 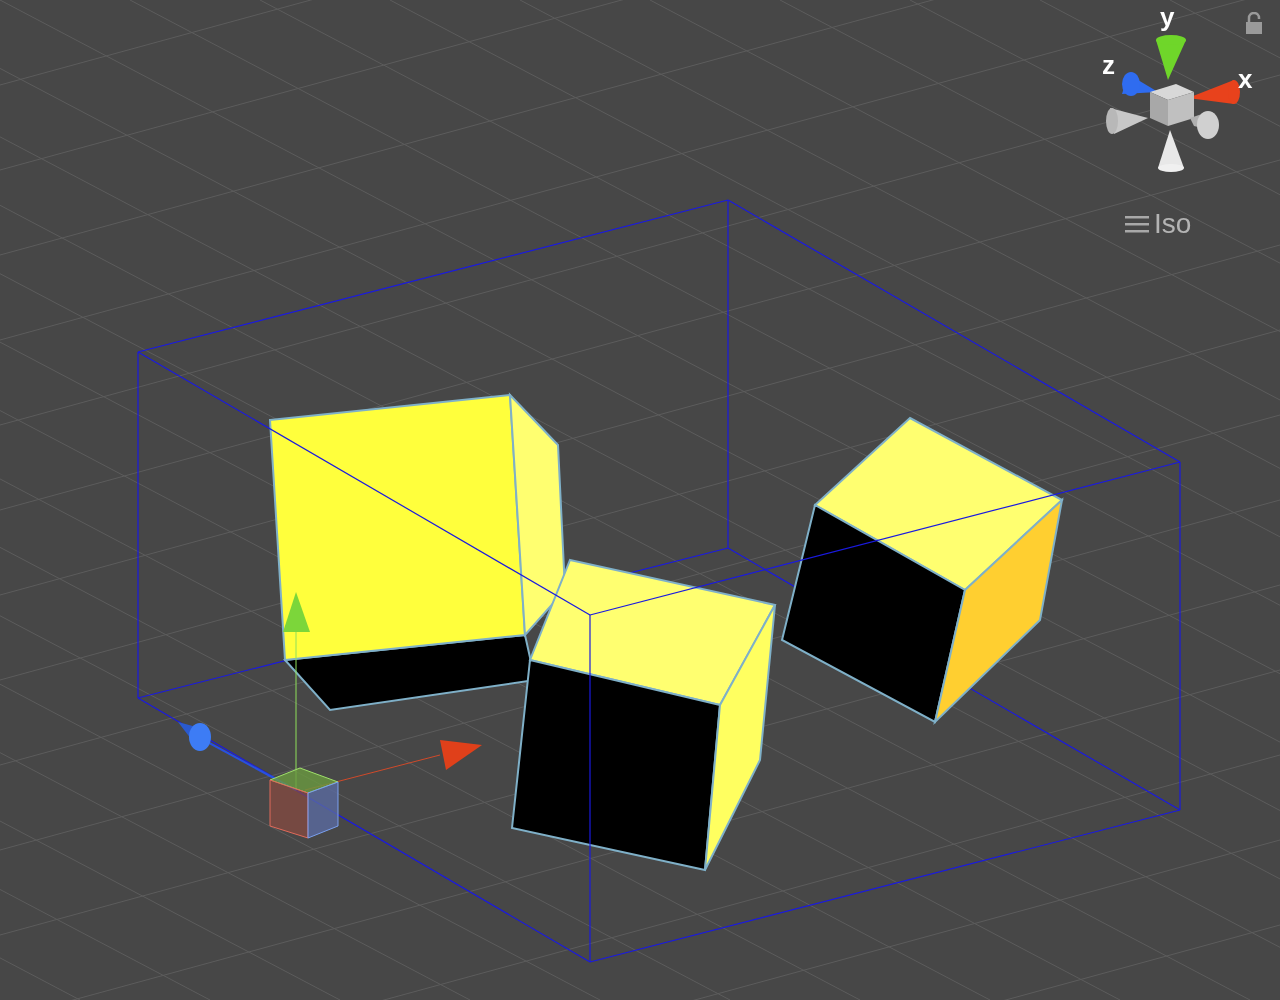 I want to click on move-gizmo-drawing, so click(x=330, y=715).